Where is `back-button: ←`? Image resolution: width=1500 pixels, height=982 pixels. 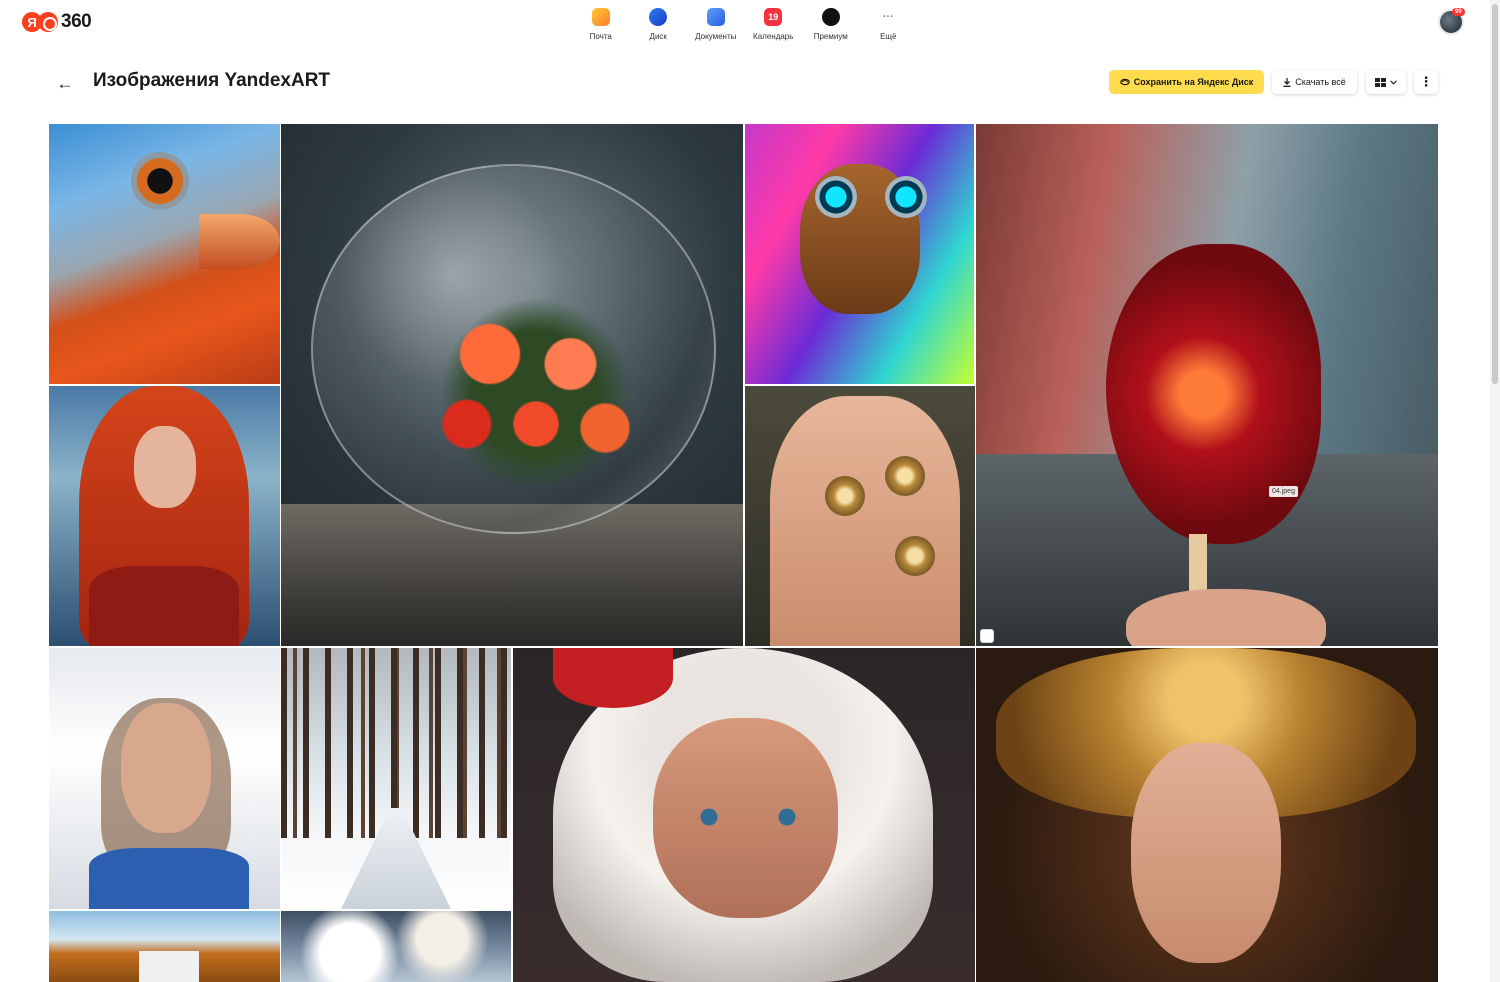
back-button: ← is located at coordinates (65, 84).